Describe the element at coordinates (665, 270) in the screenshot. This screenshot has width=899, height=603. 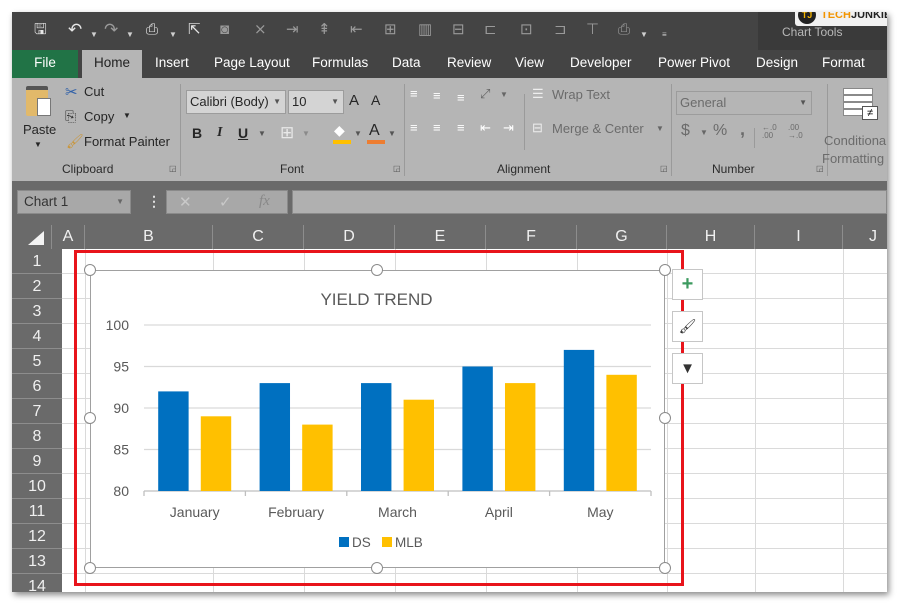
I see `resize-handle-top-right` at that location.